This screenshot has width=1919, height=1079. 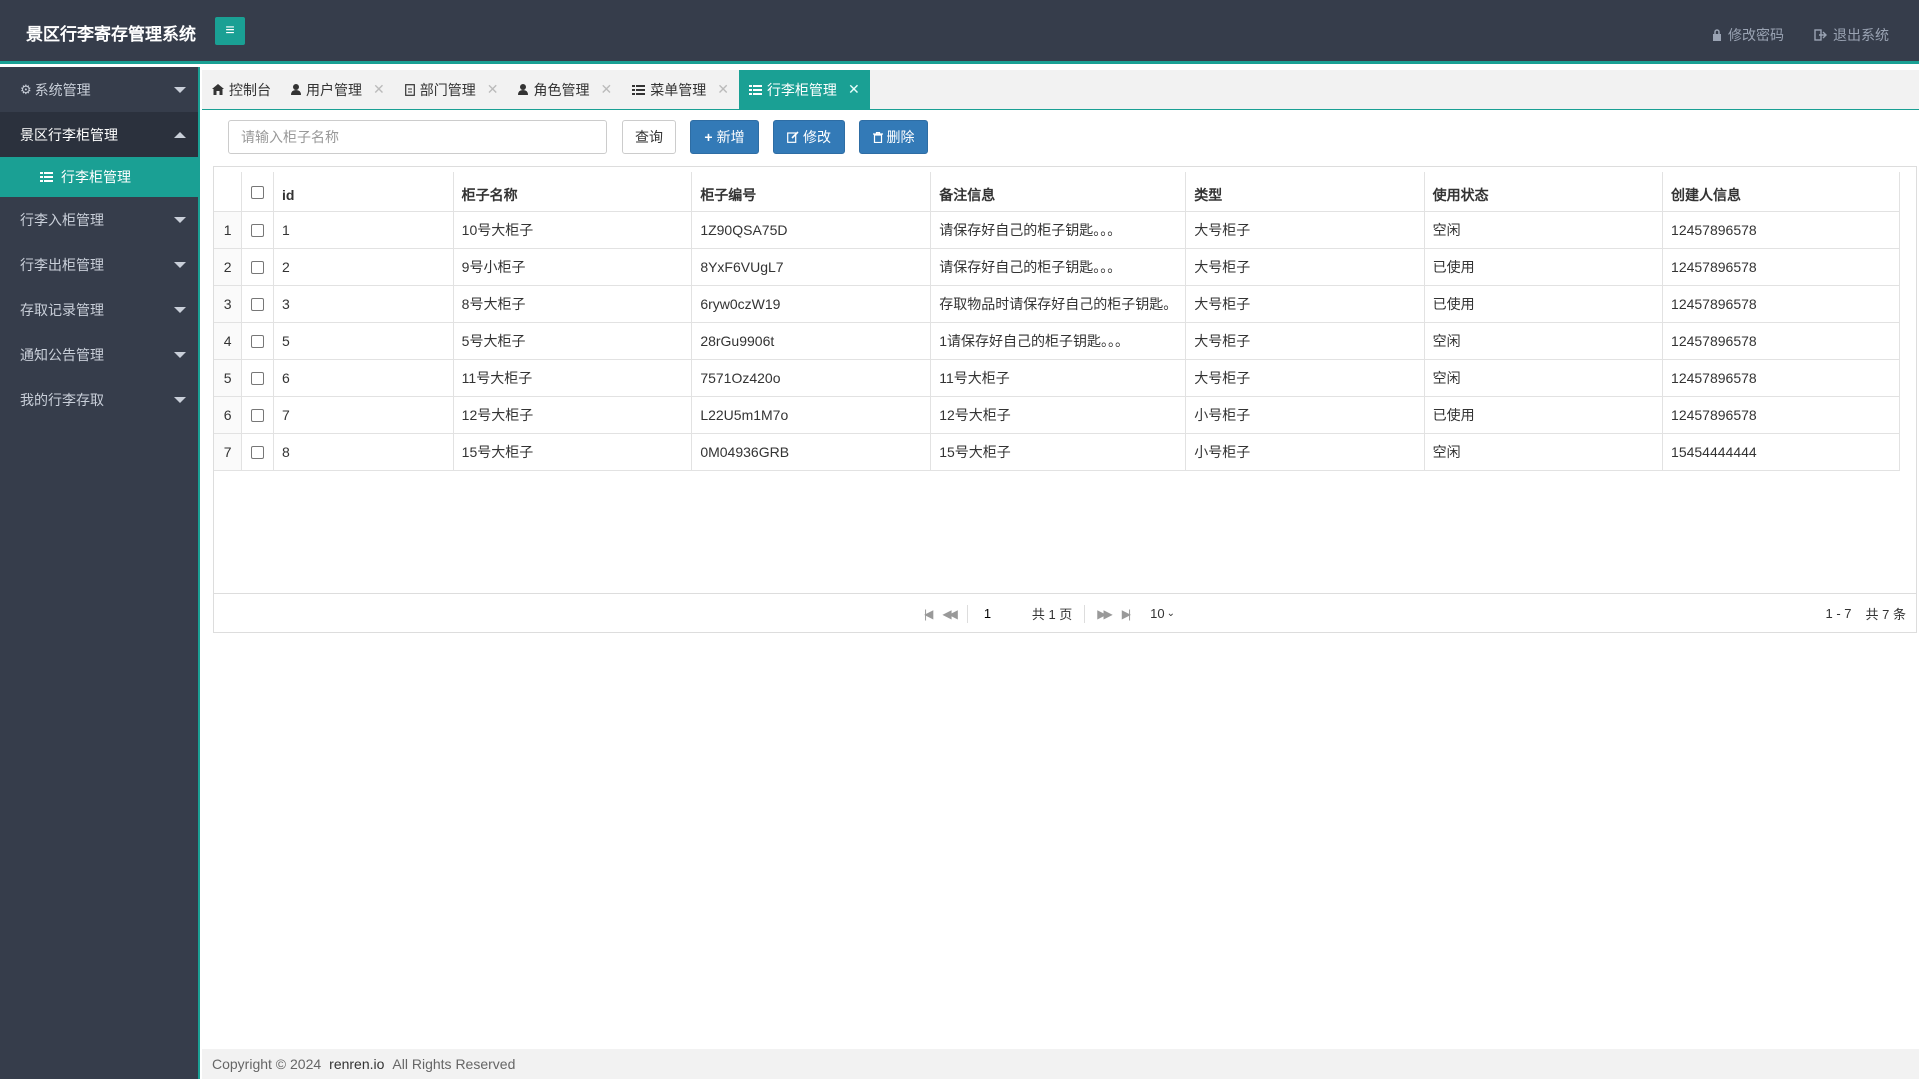 I want to click on table-cell: 存取物品时请保存好自己的柜子钥匙。, so click(x=1058, y=304).